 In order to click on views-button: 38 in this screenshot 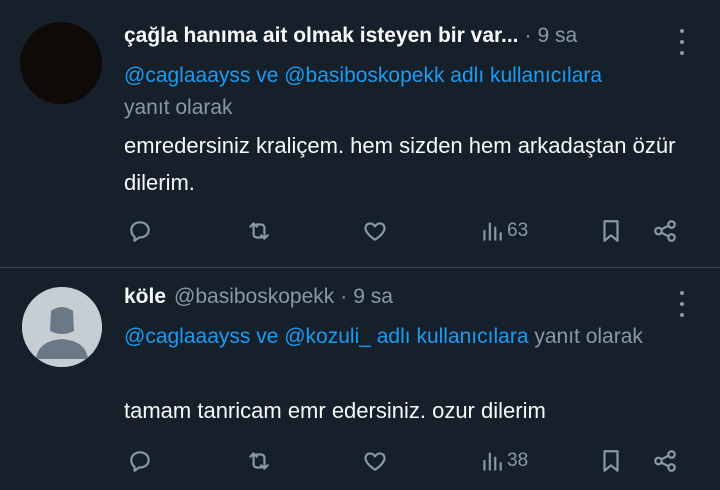, I will do `click(503, 461)`.